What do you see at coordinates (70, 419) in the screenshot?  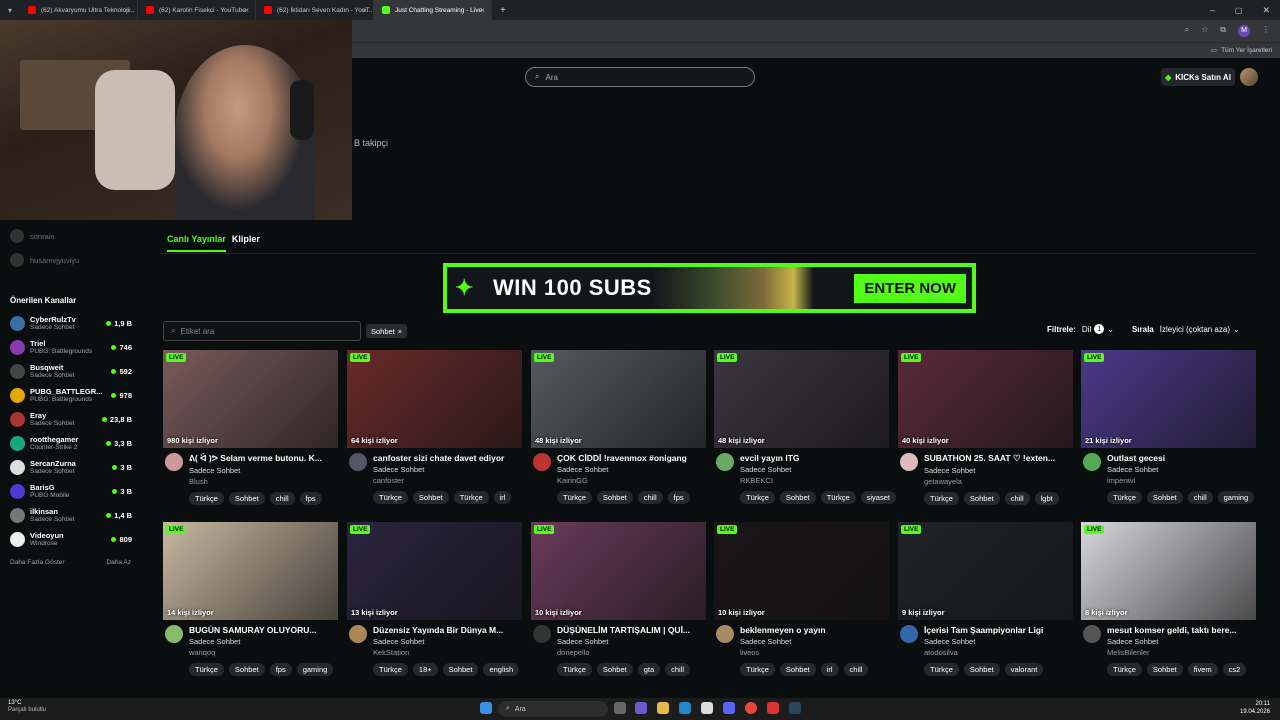 I see `sidebar-channel-item: Eray Sadece Sohbet 23,8 B` at bounding box center [70, 419].